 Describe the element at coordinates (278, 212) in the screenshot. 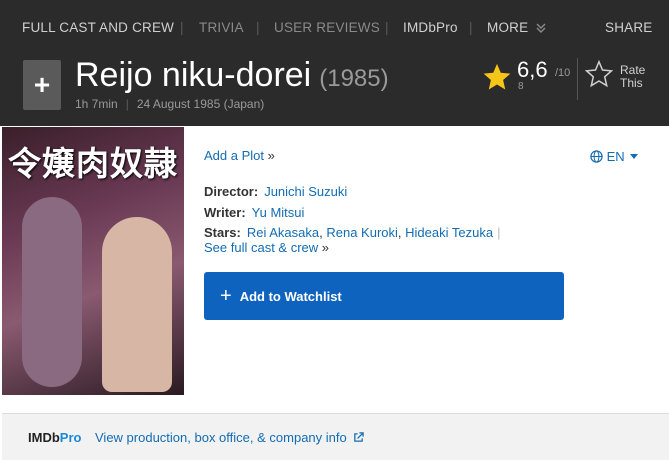

I see `writer-link: Yu Mitsui` at that location.